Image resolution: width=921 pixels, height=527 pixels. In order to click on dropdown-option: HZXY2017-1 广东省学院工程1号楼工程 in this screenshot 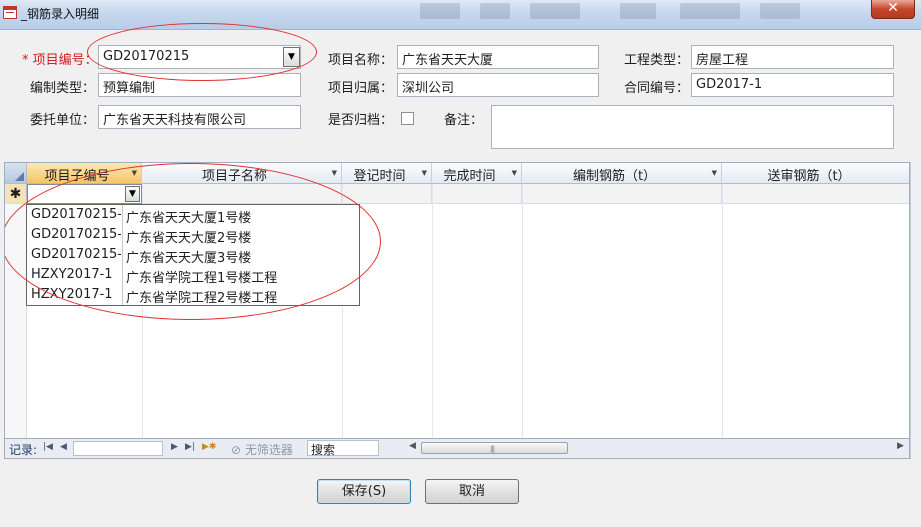, I will do `click(193, 275)`.